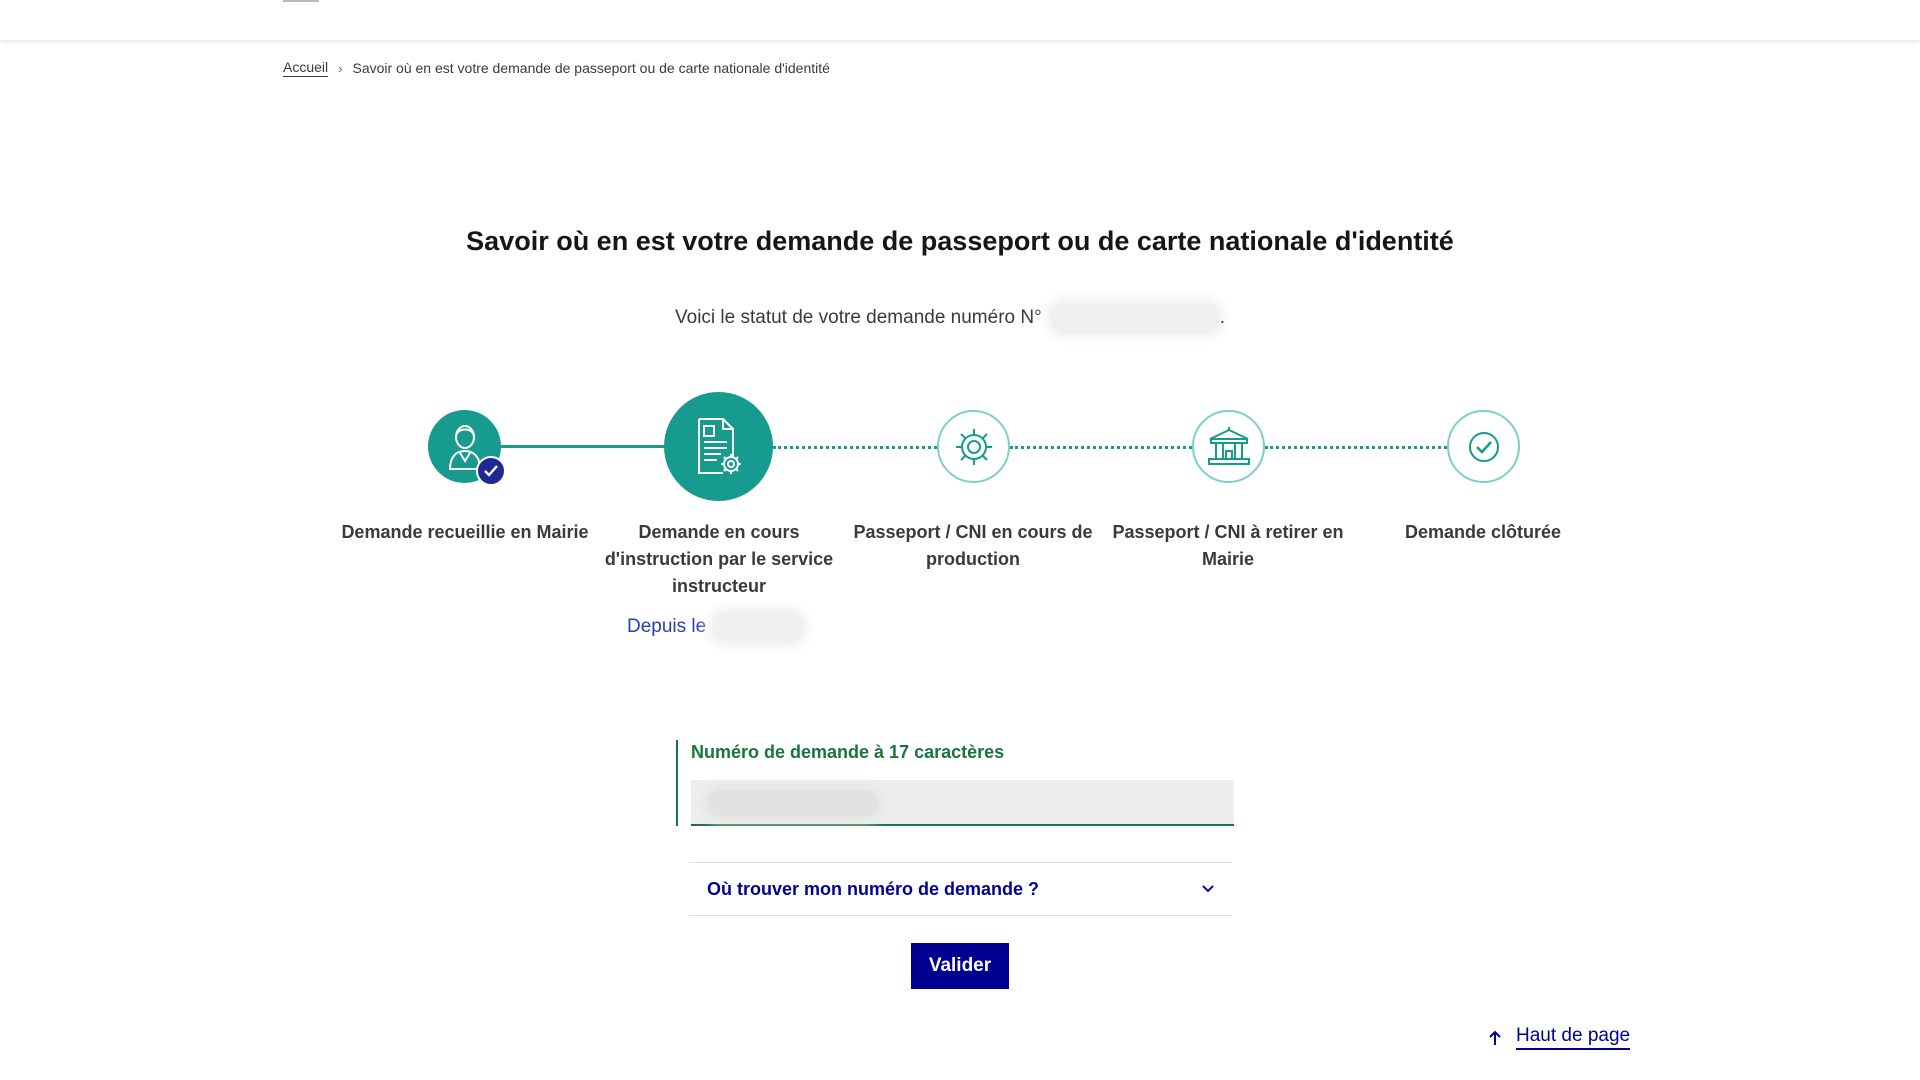 This screenshot has width=1920, height=1080. I want to click on step-2-circle, so click(718, 446).